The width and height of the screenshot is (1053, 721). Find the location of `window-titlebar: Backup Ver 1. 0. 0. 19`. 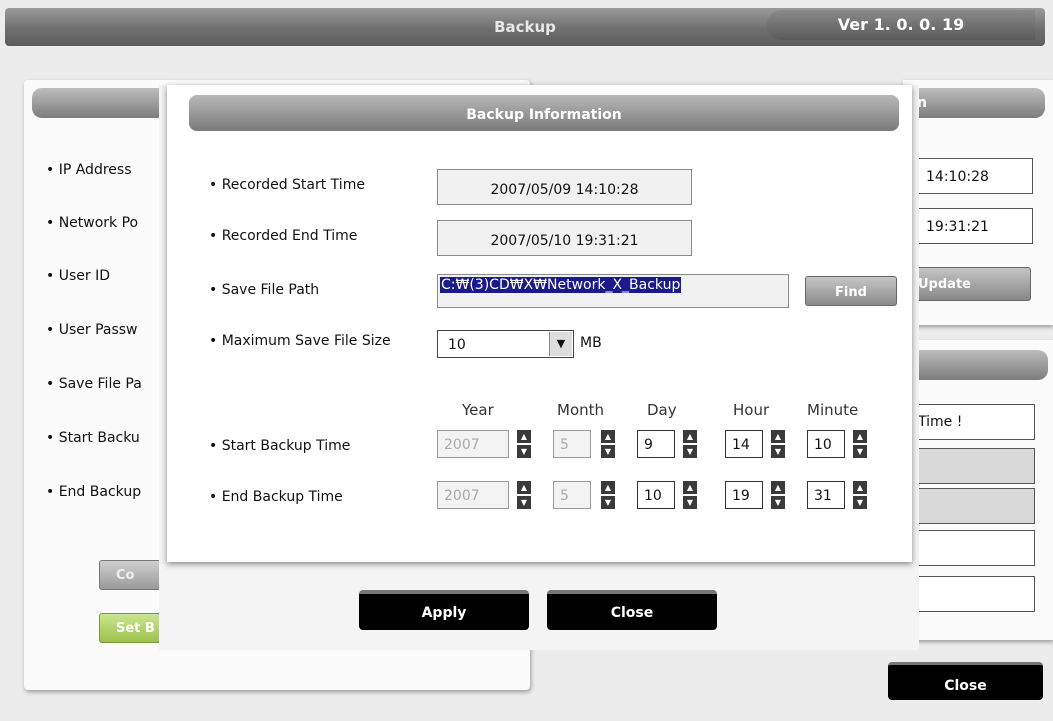

window-titlebar: Backup Ver 1. 0. 0. 19 is located at coordinates (525, 27).